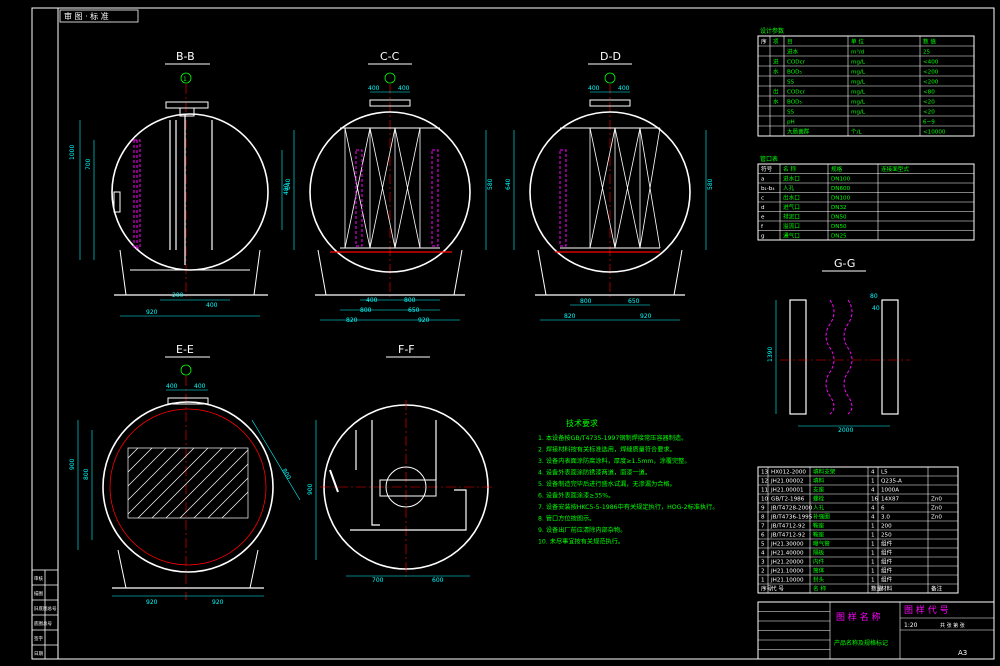 The width and height of the screenshot is (1000, 666). I want to click on table-cell: 水, so click(776, 102).